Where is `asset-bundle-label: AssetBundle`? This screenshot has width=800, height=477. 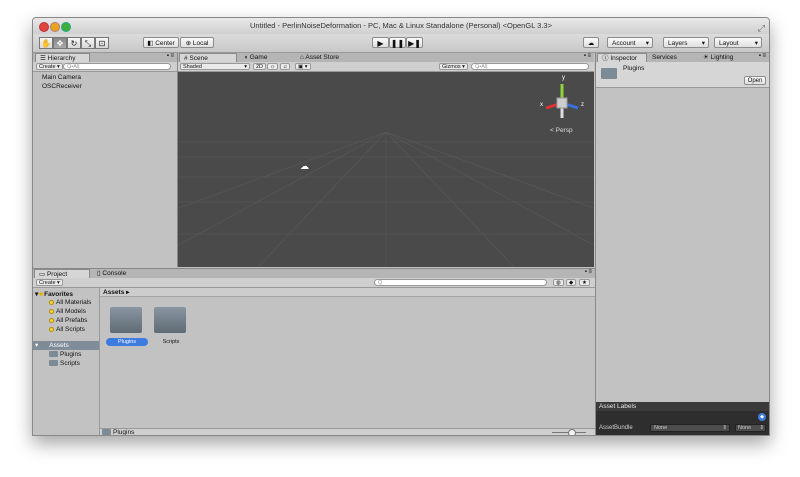 asset-bundle-label: AssetBundle is located at coordinates (616, 428).